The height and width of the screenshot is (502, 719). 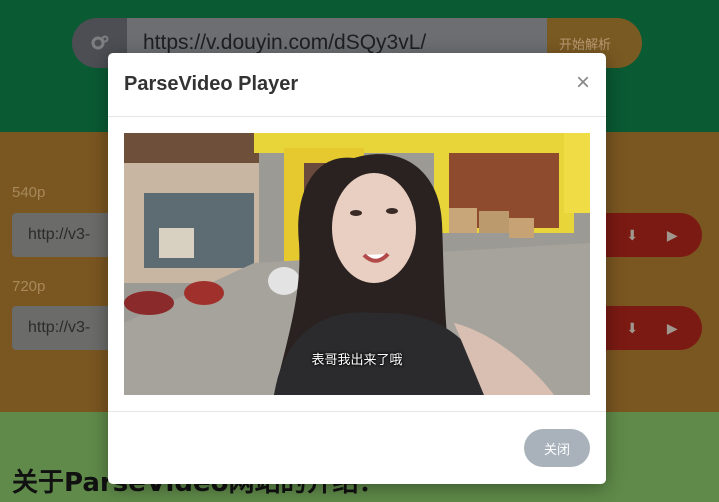 I want to click on close-button: 关闭, so click(x=557, y=448).